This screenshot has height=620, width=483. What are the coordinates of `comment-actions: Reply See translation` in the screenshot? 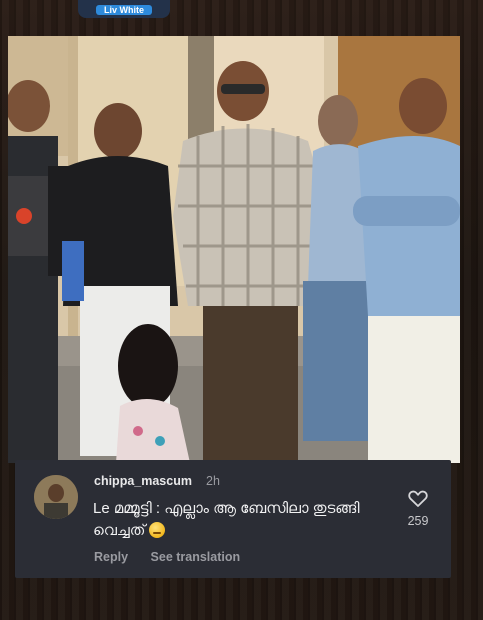 It's located at (176, 557).